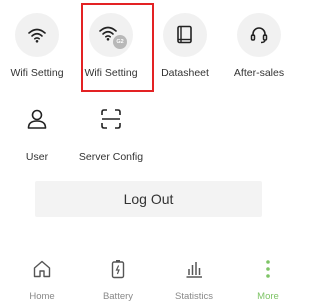 This screenshot has height=304, width=320. Describe the element at coordinates (111, 35) in the screenshot. I see `wifi-setting-g2-icon-wrap: G2` at that location.